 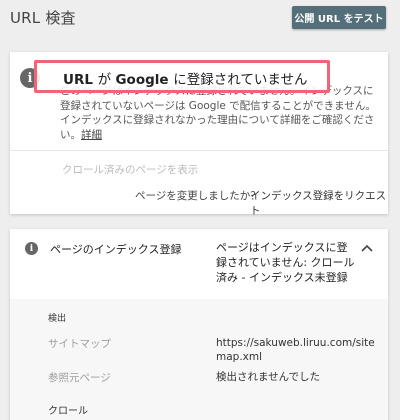 I want to click on request-indexing-button: インデックス登録をリクエスト, so click(x=319, y=203).